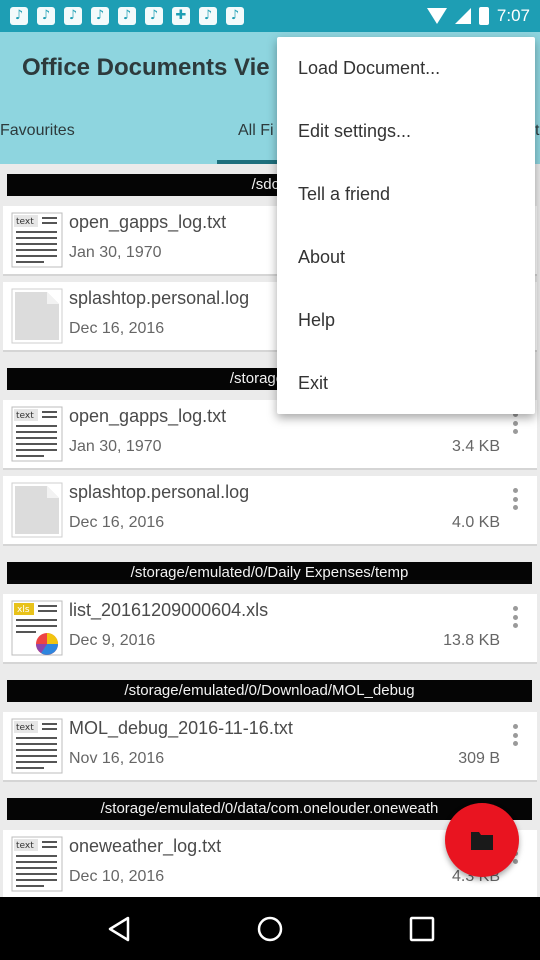 This screenshot has width=540, height=960. I want to click on signal-icon, so click(462, 16).